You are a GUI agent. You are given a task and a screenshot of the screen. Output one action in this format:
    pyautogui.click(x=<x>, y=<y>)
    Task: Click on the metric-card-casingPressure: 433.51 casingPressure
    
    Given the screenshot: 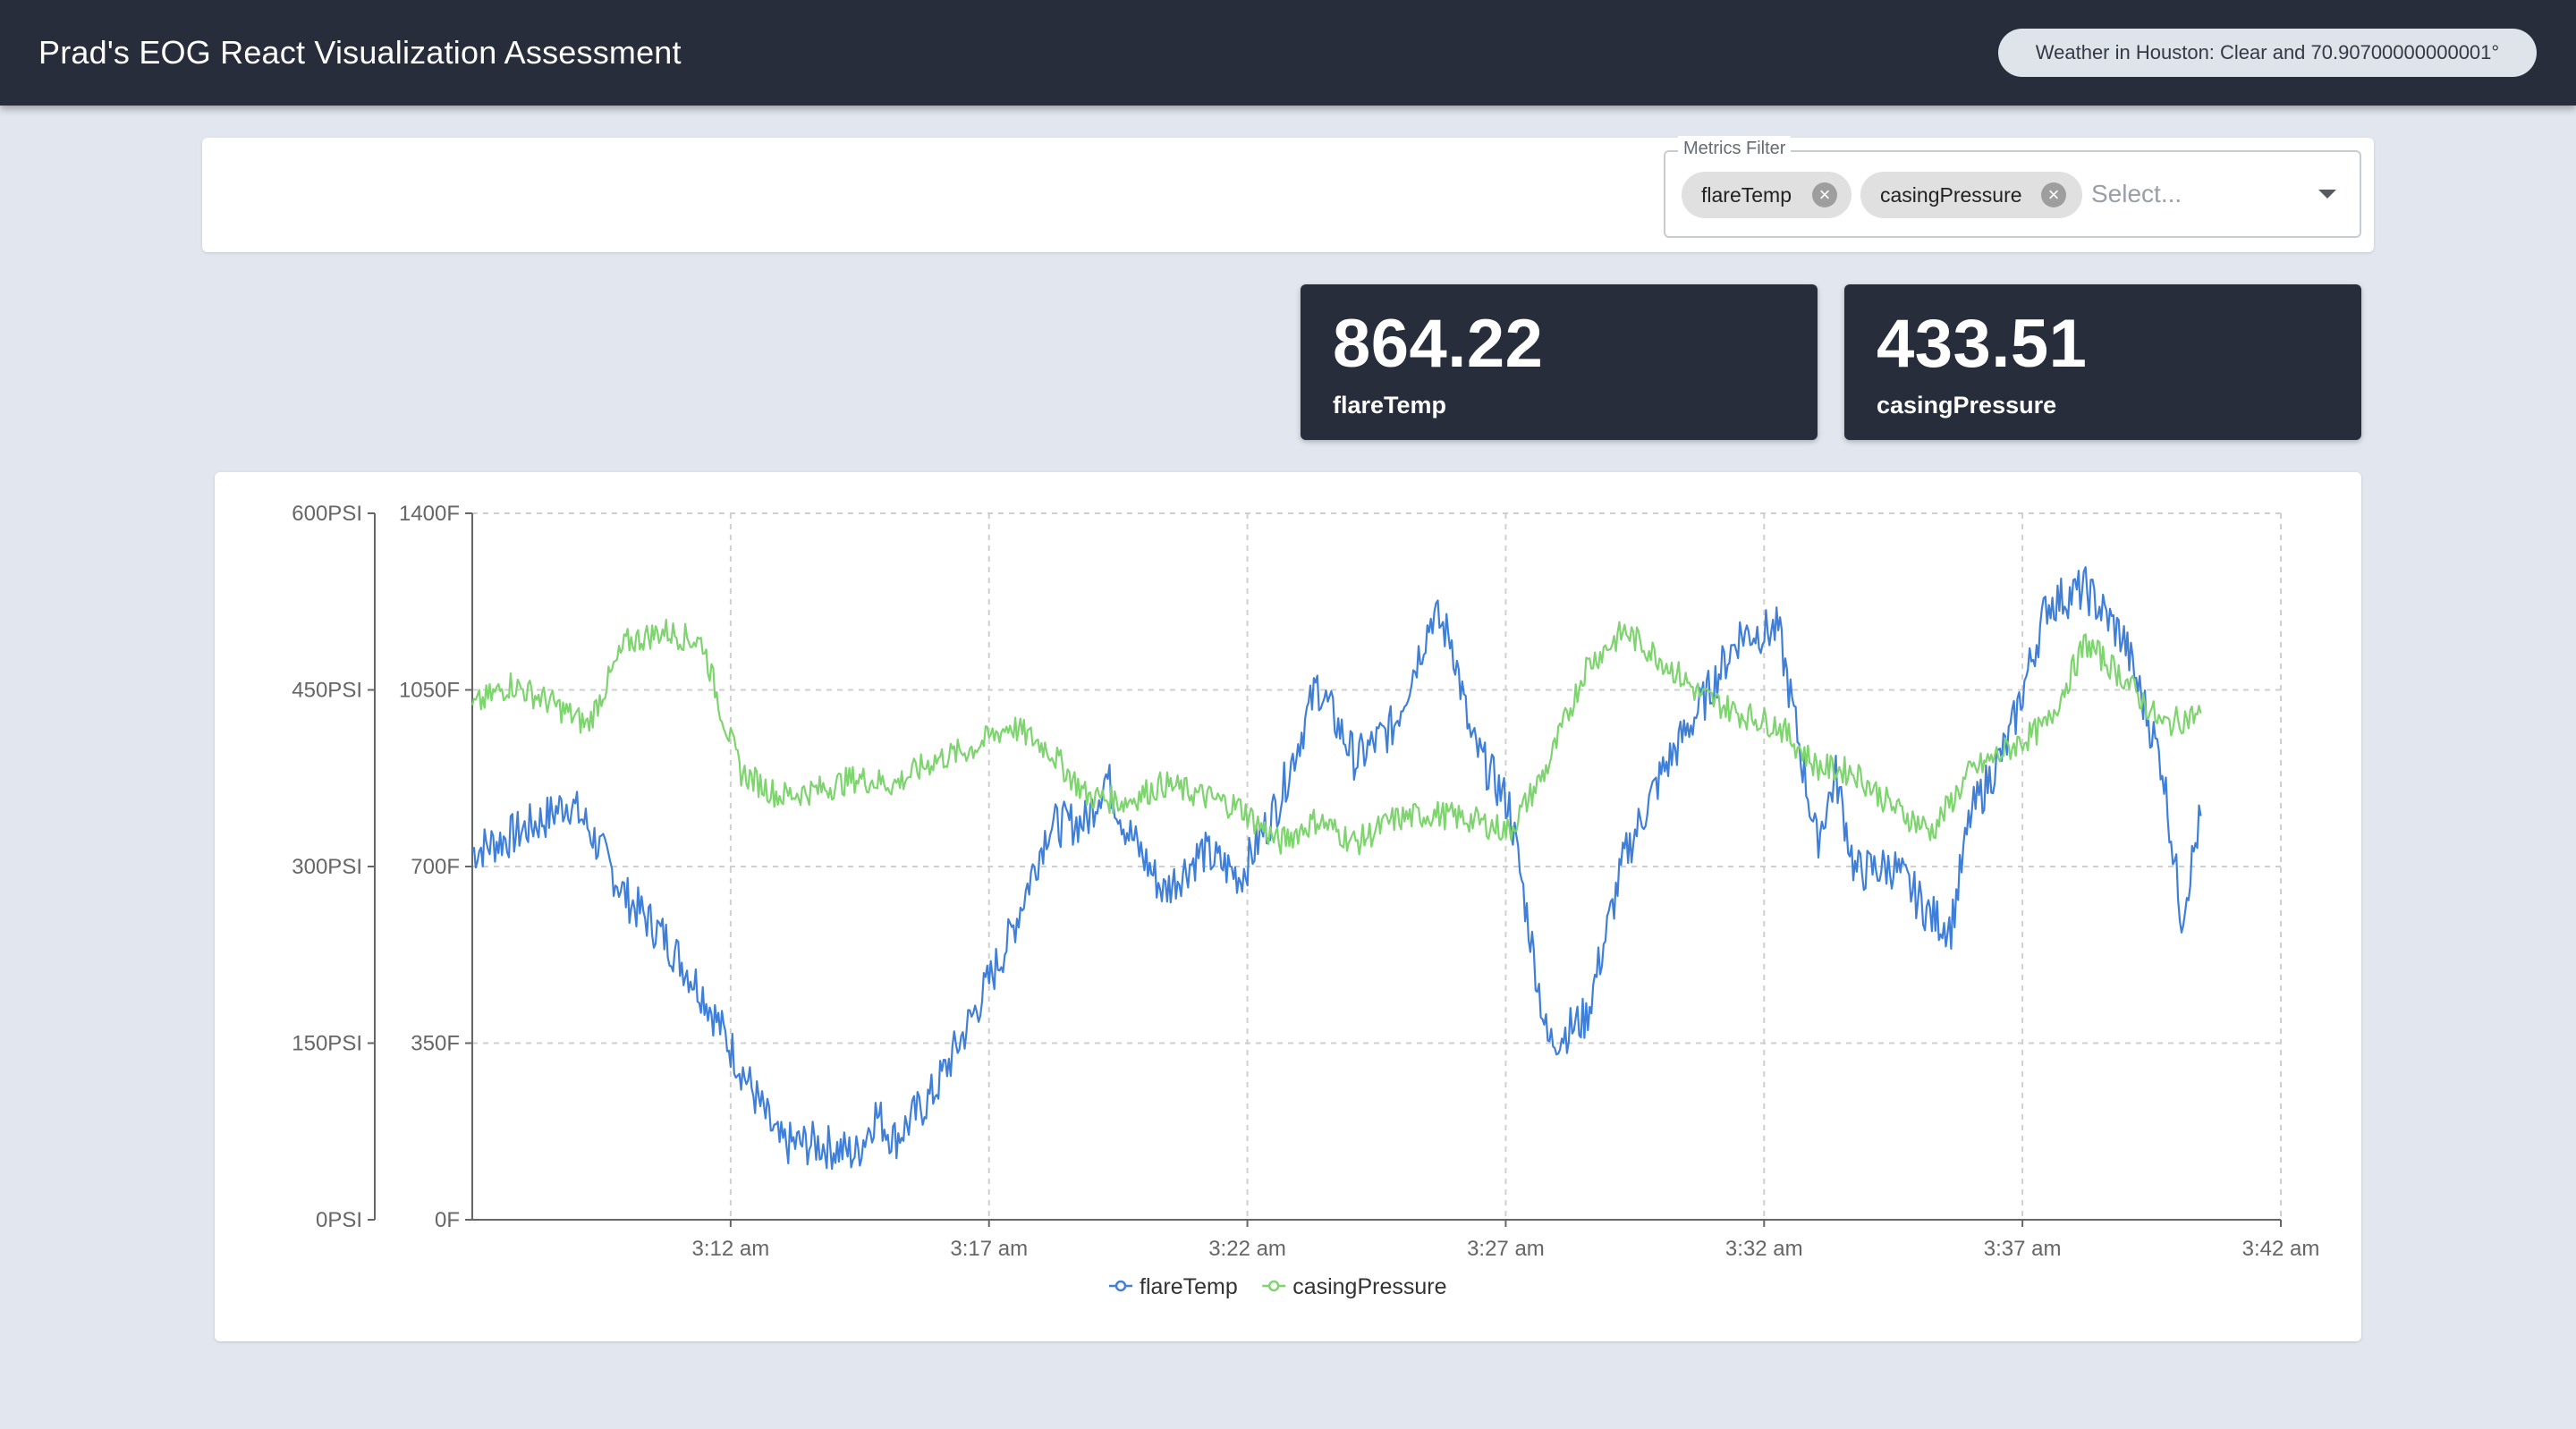 What is the action you would take?
    pyautogui.click(x=2102, y=362)
    